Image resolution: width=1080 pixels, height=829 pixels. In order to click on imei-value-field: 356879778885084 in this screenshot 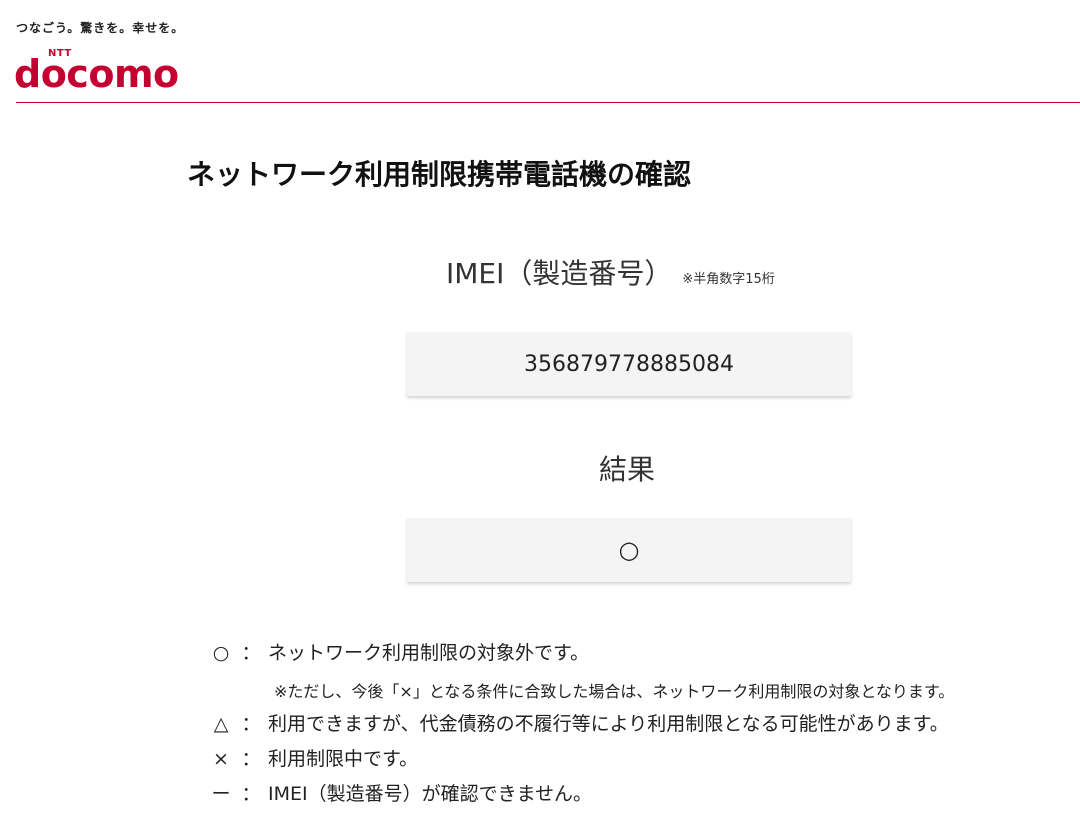, I will do `click(629, 364)`.